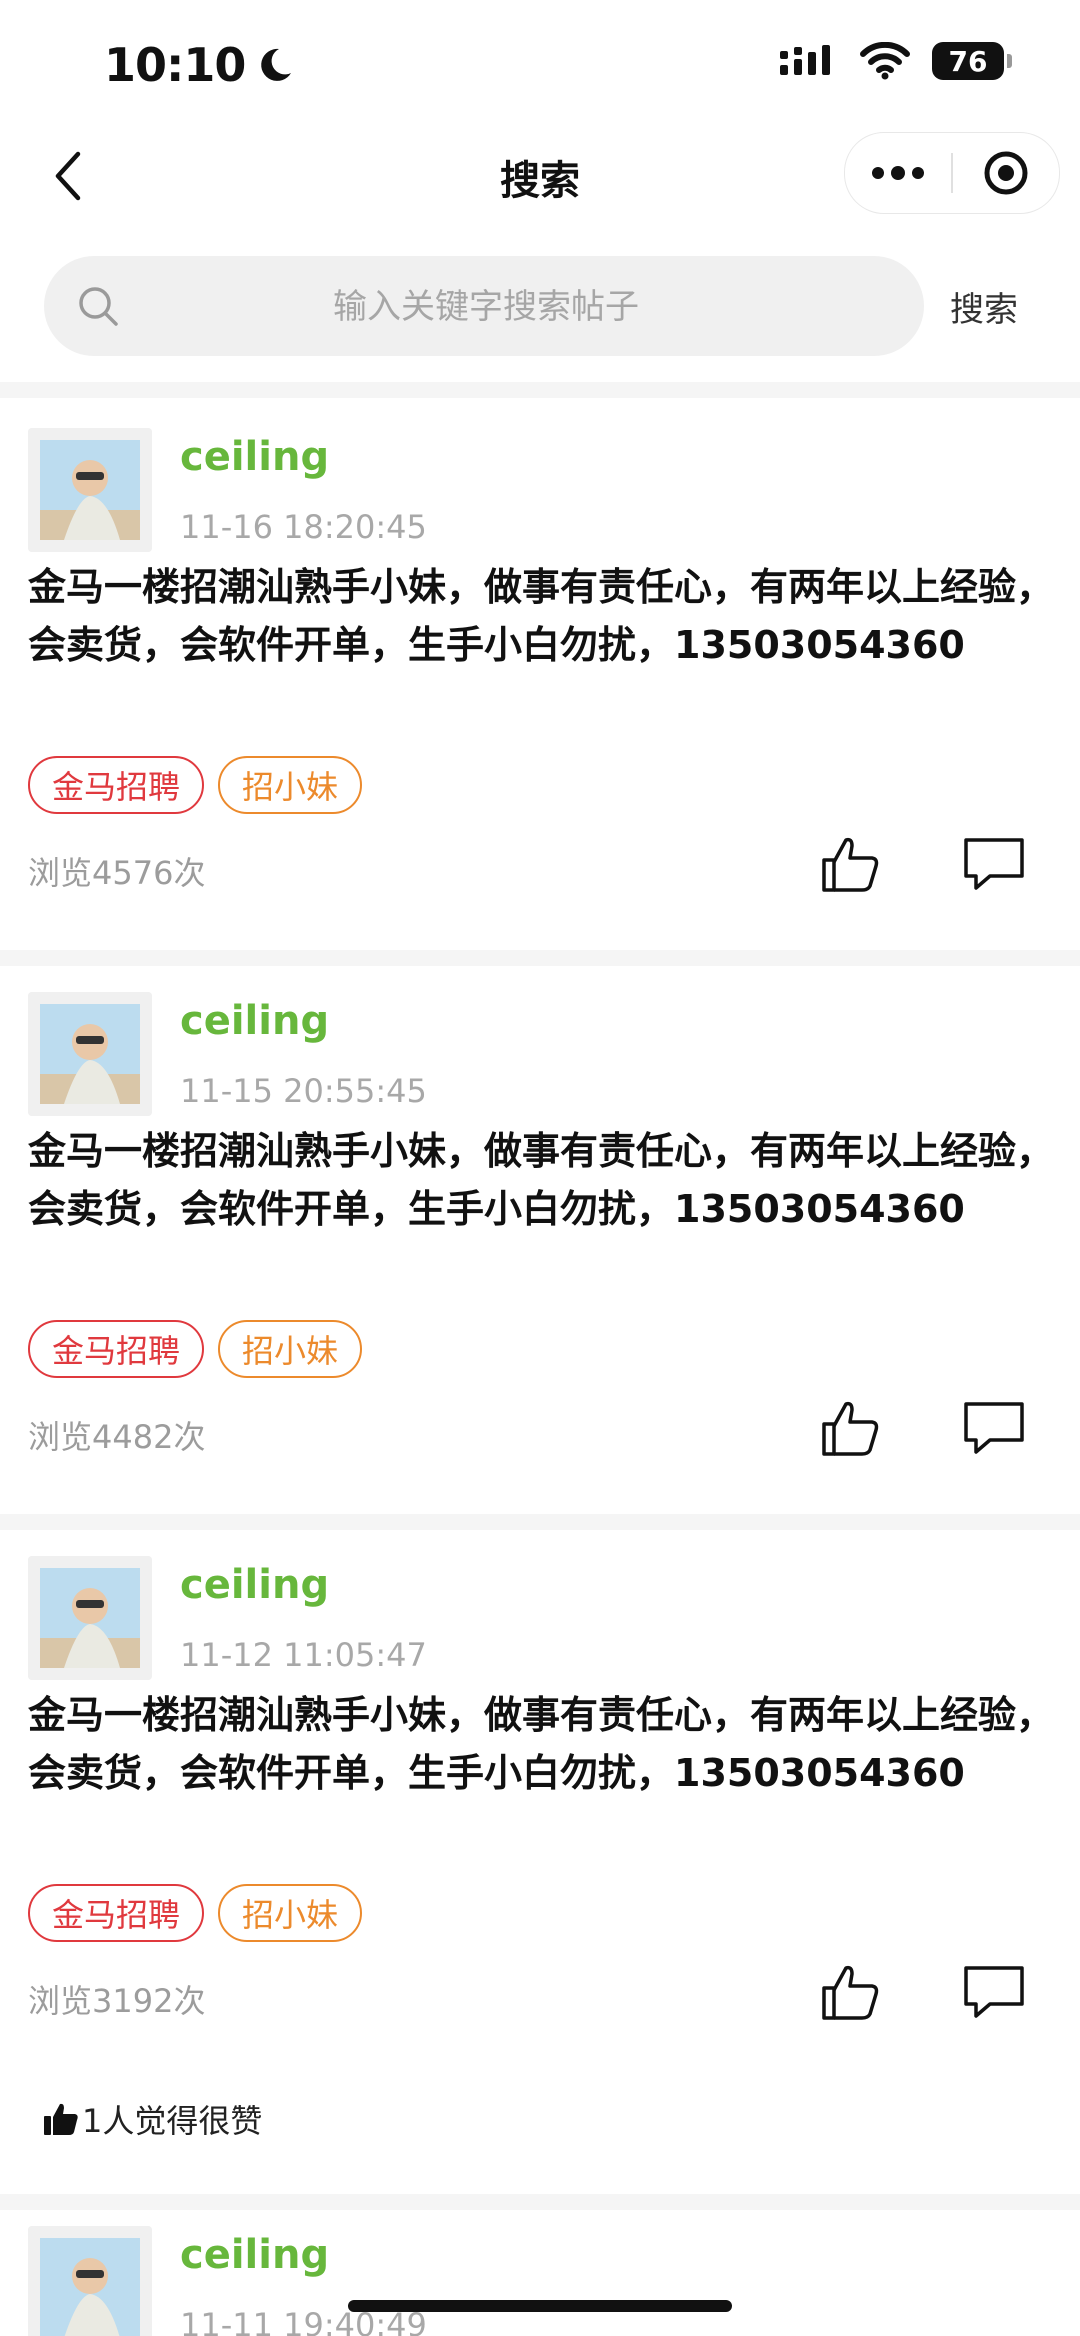 Image resolution: width=1080 pixels, height=2336 pixels. I want to click on target-circle-icon, so click(1006, 173).